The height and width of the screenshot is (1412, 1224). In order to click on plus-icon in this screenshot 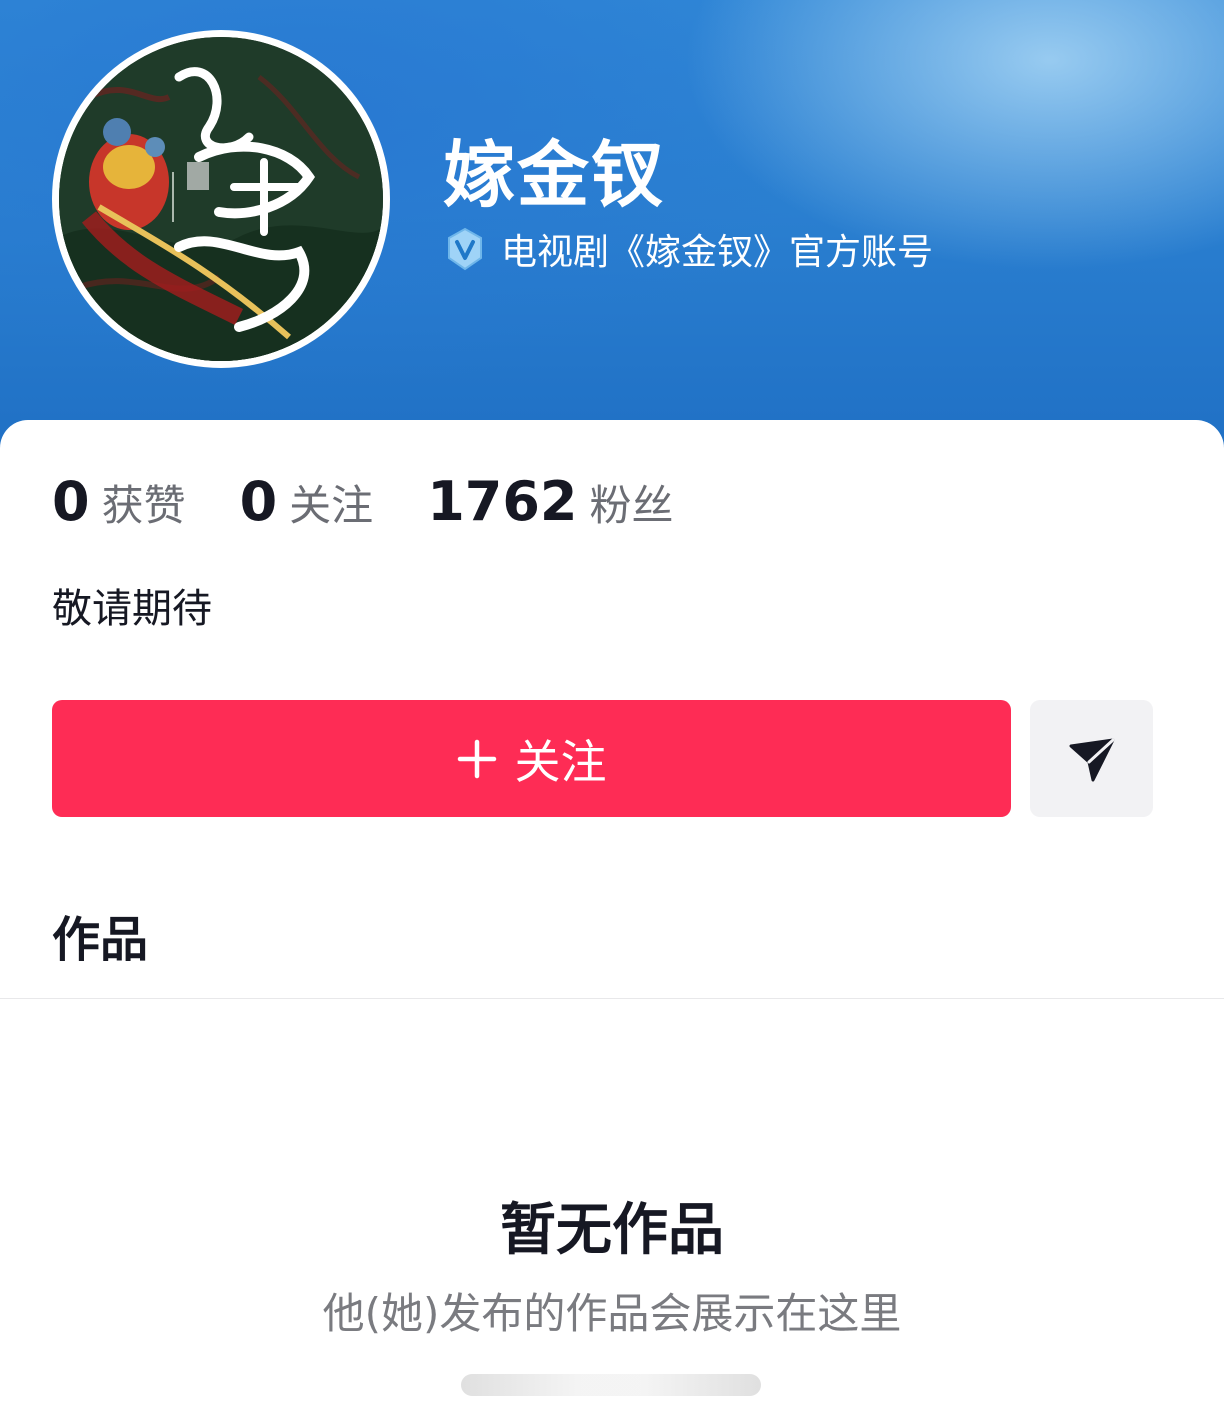, I will do `click(476, 758)`.